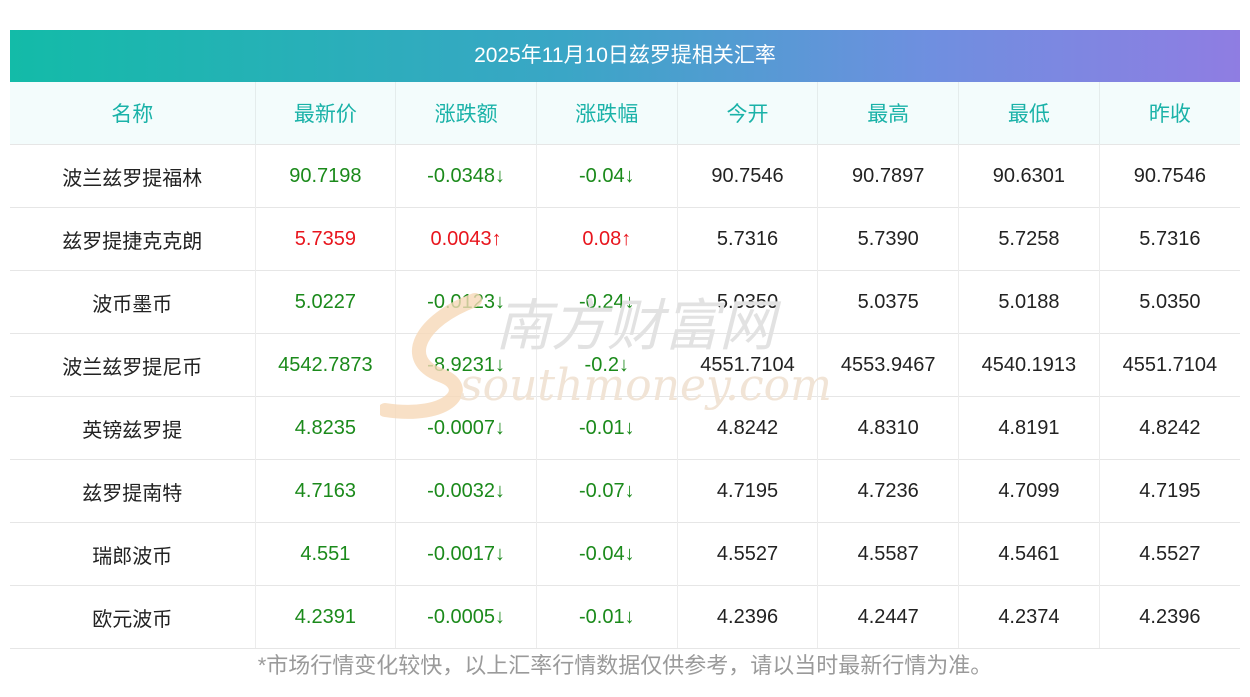  I want to click on cell-open: 5.7316, so click(748, 239).